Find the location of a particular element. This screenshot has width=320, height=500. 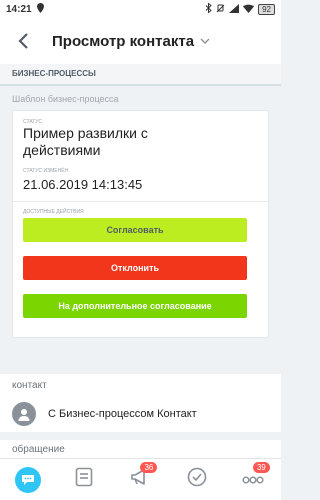

feed-icon is located at coordinates (84, 479).